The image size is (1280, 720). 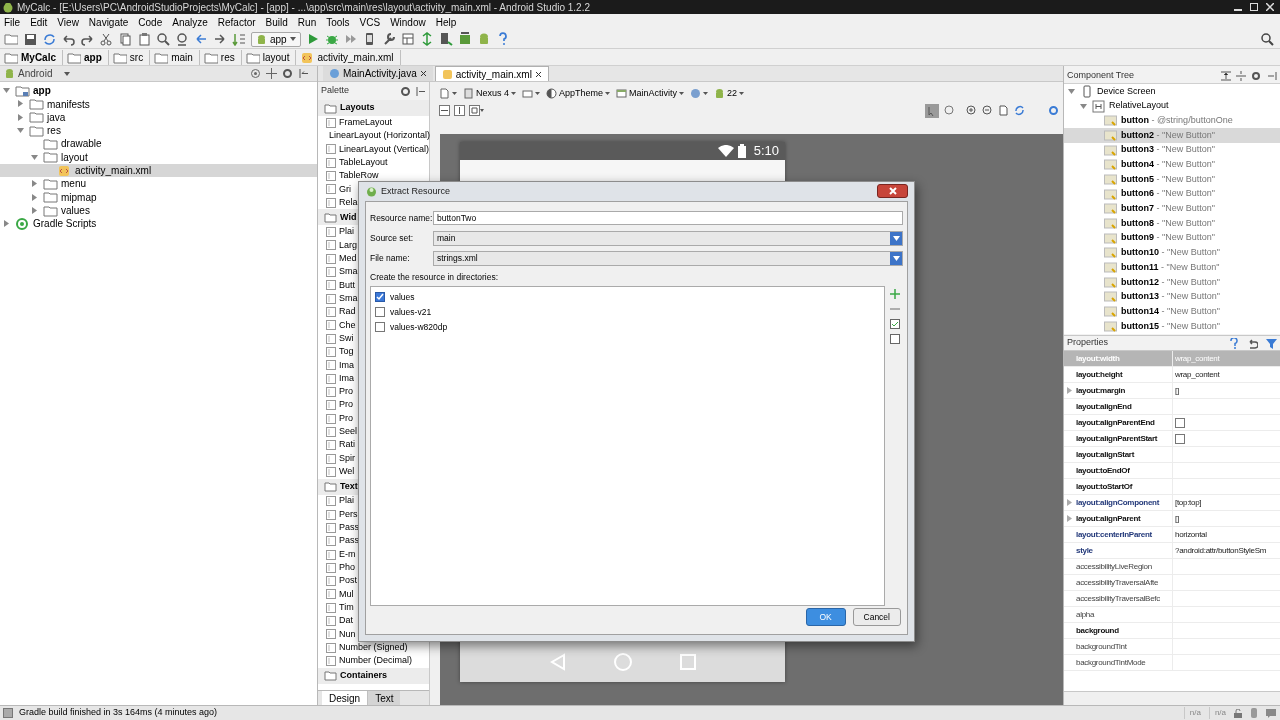 What do you see at coordinates (1117, 438) in the screenshot?
I see `property-name: layout:alignParentStart` at bounding box center [1117, 438].